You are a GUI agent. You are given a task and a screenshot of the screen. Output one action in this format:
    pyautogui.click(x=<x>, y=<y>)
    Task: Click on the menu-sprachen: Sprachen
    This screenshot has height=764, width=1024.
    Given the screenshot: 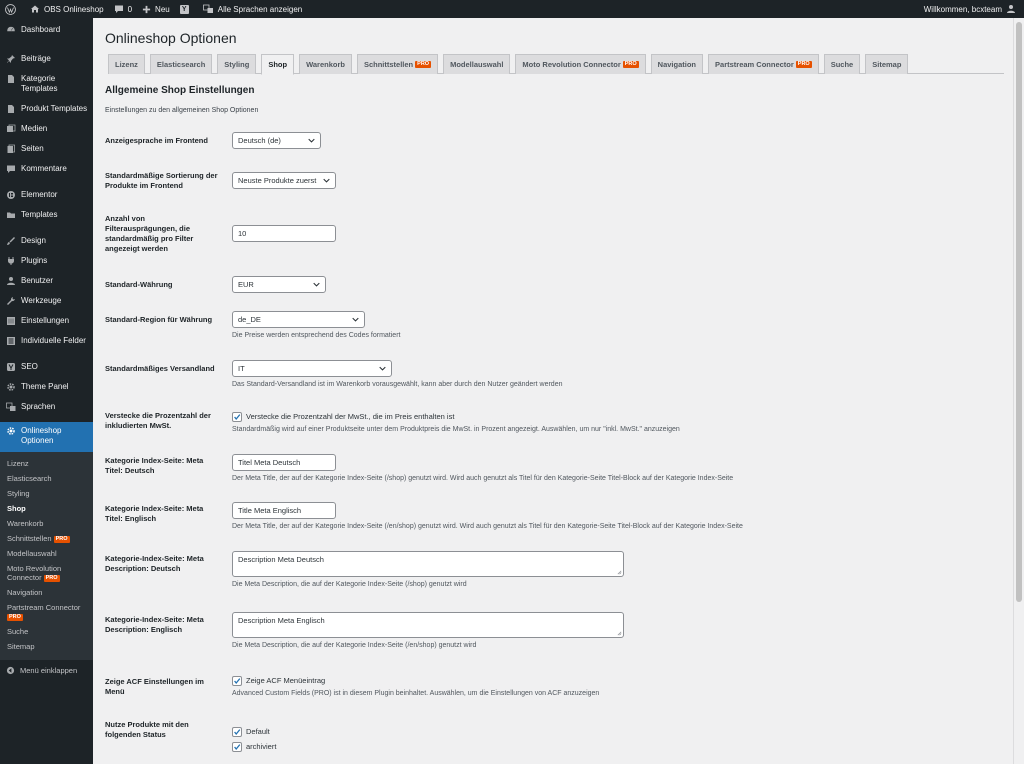 What is the action you would take?
    pyautogui.click(x=46, y=412)
    